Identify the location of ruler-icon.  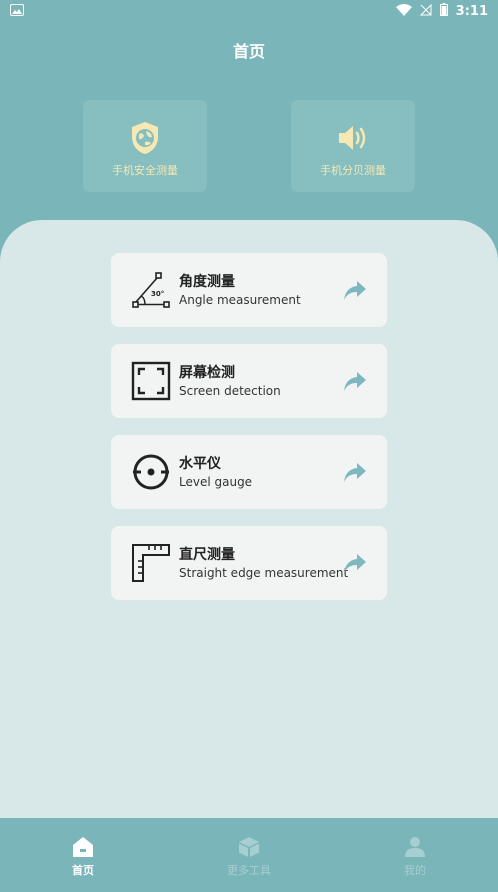
(151, 563).